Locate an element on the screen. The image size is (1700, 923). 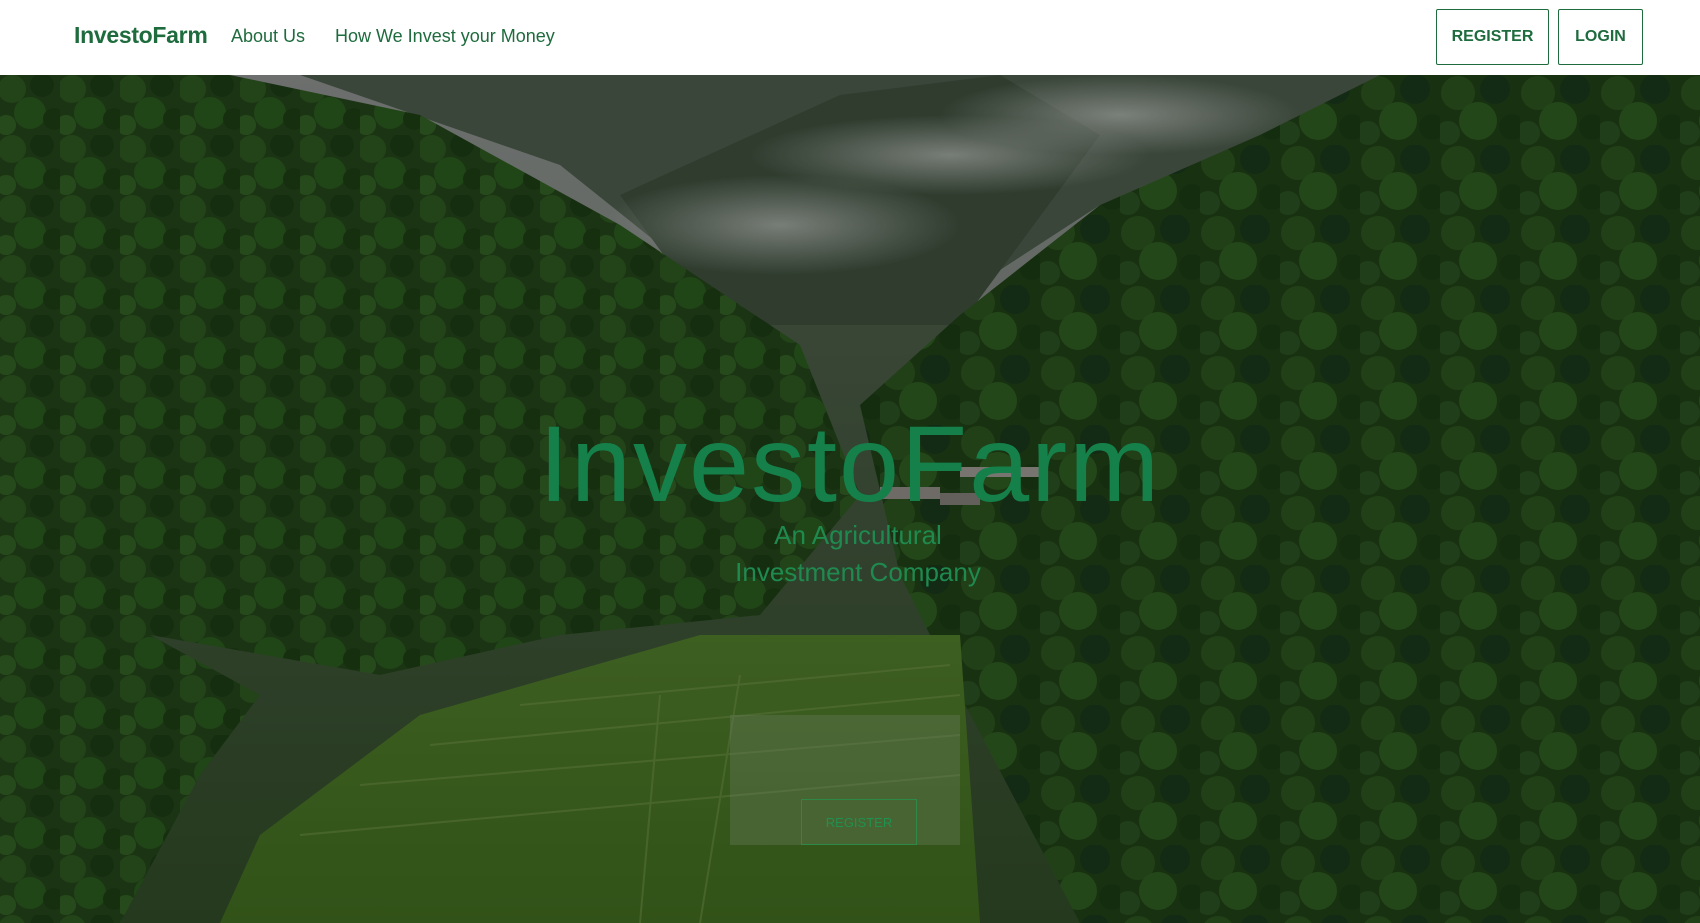
brand-logo-link: InvestoFarm is located at coordinates (141, 35).